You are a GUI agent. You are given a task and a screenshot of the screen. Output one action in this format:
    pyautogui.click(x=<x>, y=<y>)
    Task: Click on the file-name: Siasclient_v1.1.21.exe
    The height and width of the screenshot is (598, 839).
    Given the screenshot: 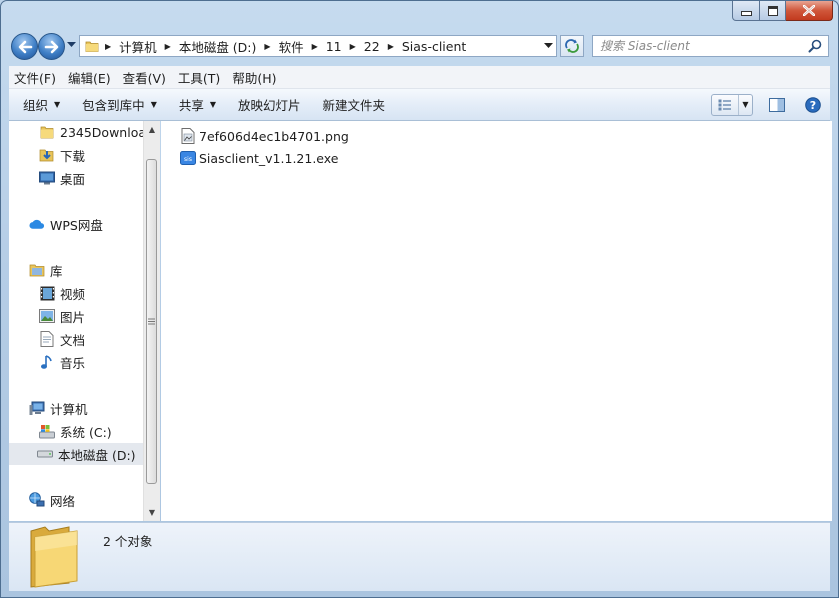 What is the action you would take?
    pyautogui.click(x=269, y=158)
    